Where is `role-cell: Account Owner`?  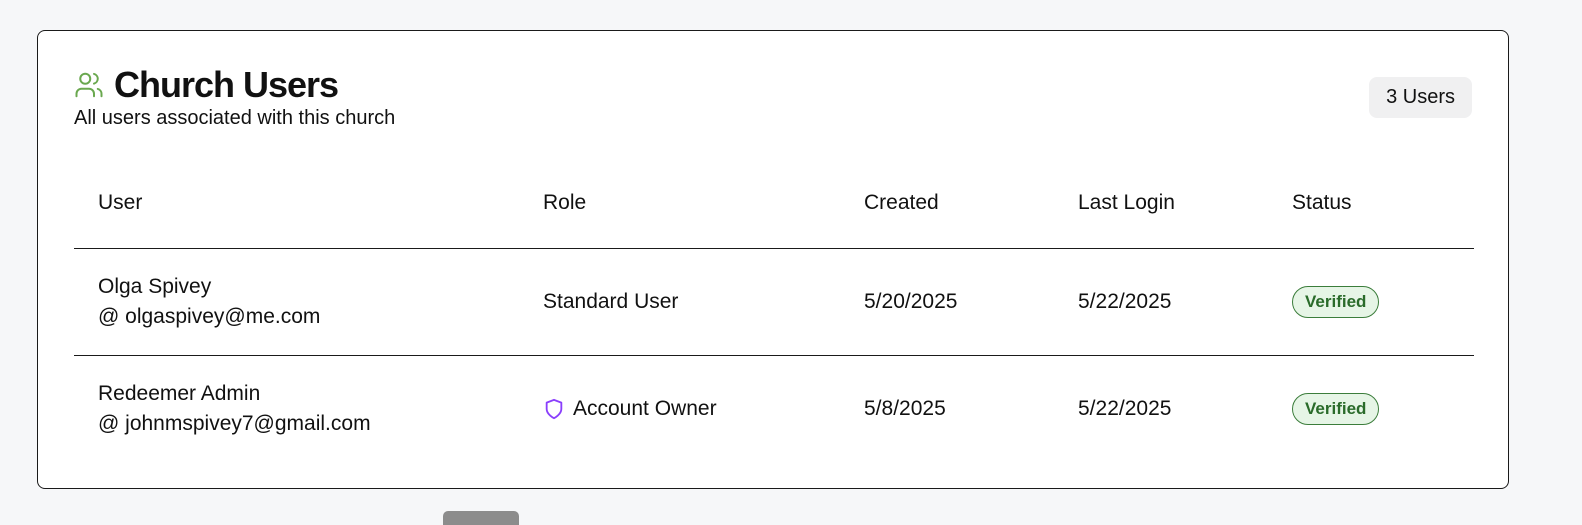
role-cell: Account Owner is located at coordinates (703, 409).